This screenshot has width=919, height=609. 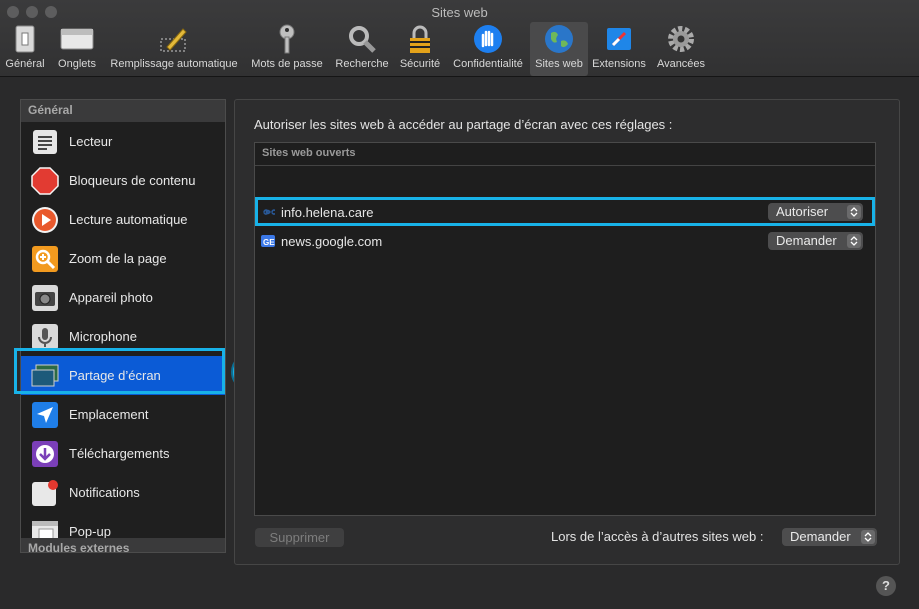 I want to click on table-header: Sites web ouverts, so click(x=565, y=154).